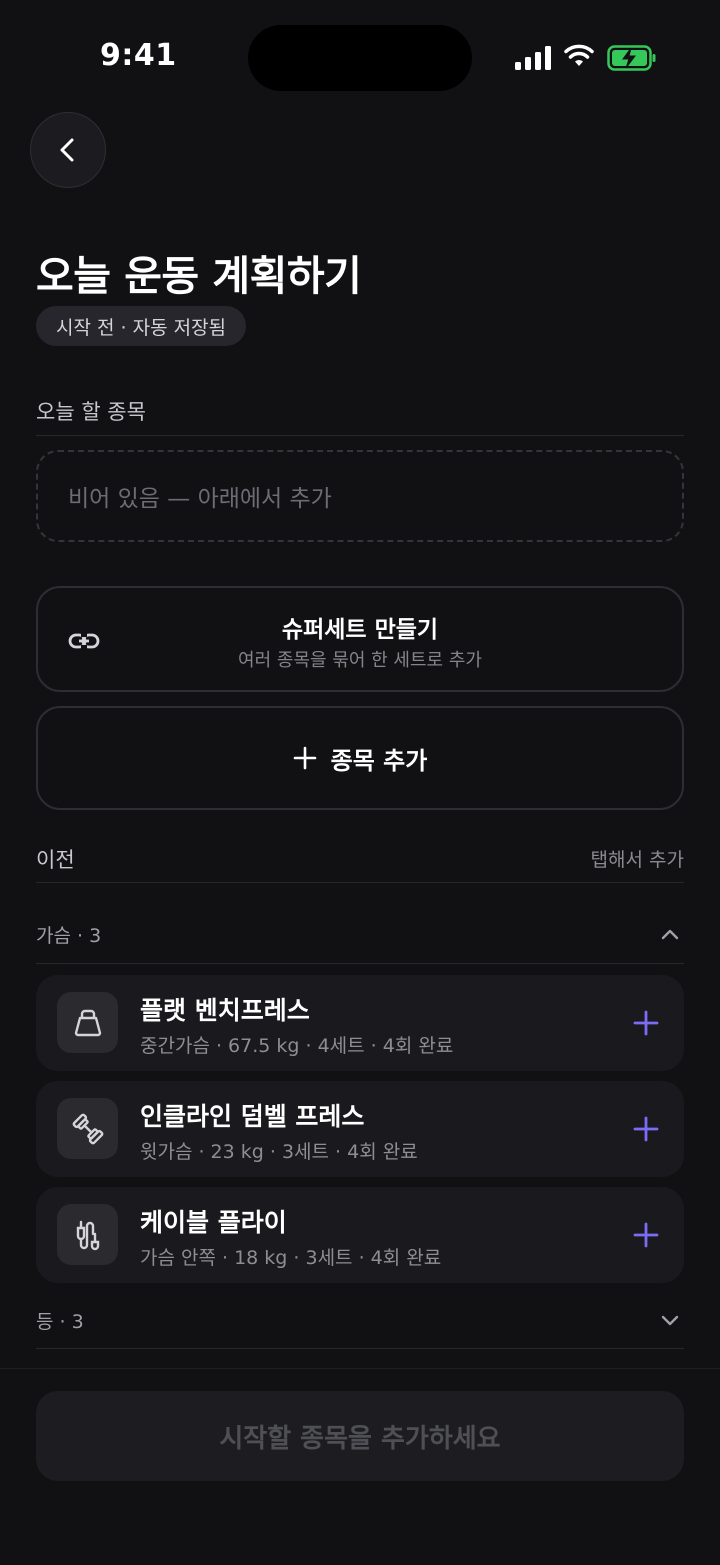 The image size is (720, 1565). Describe the element at coordinates (579, 55) in the screenshot. I see `wifi-icon` at that location.